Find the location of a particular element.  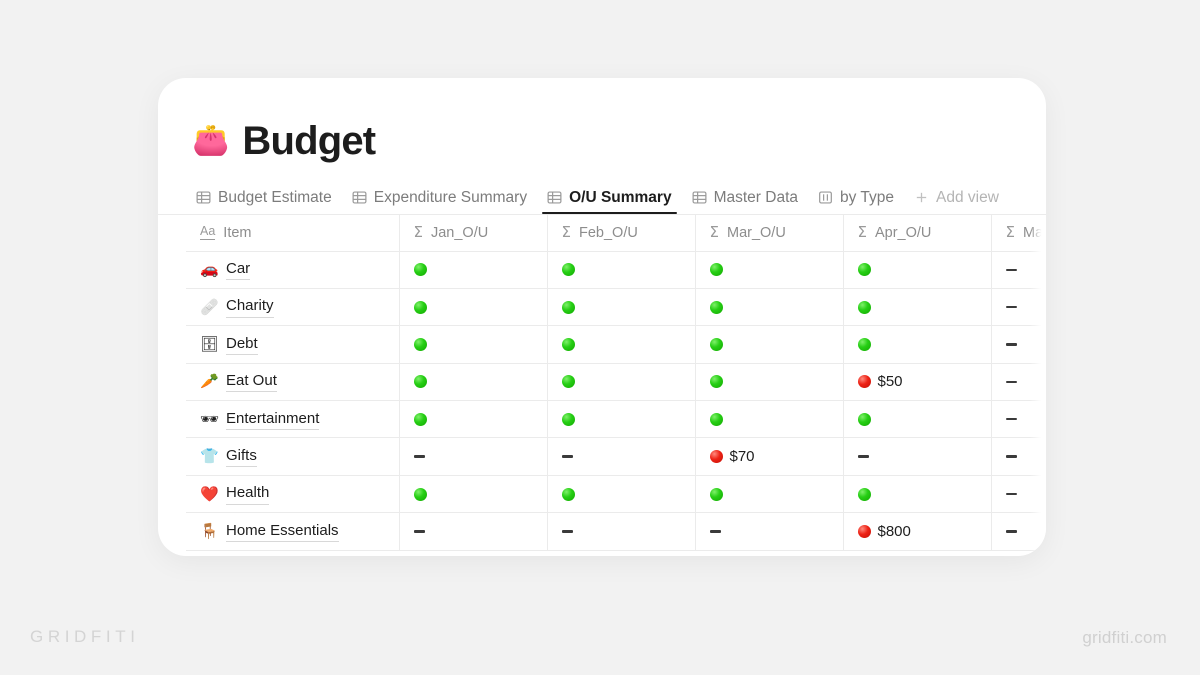

cell-item: 🕶 Entertainment is located at coordinates (293, 419).